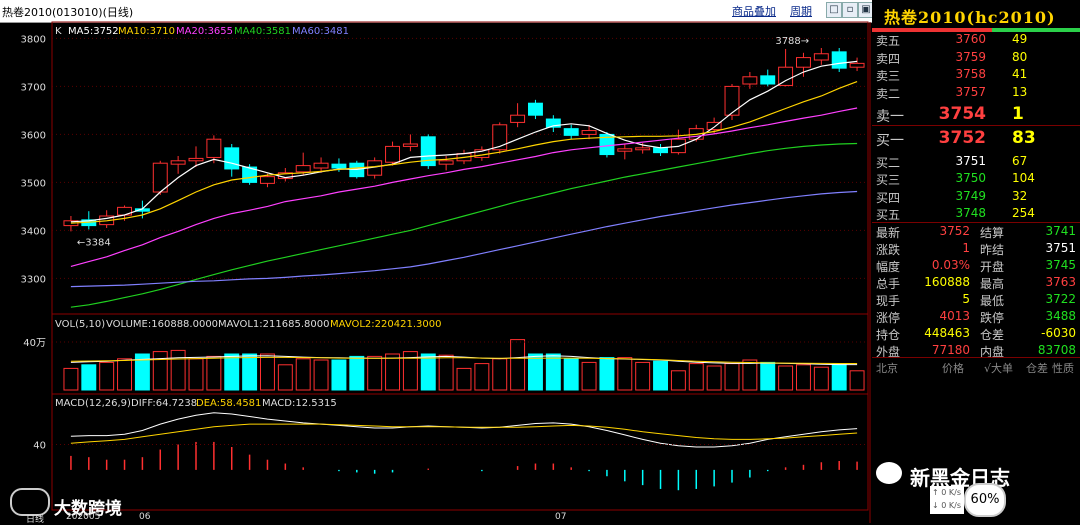  I want to click on bid-label: 买三, so click(888, 180).